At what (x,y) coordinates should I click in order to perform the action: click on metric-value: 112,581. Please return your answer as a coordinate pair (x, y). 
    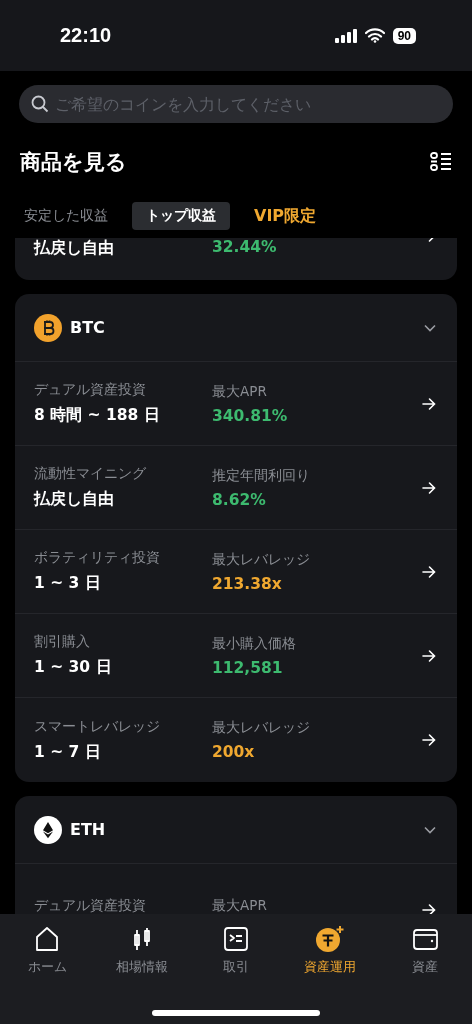
    Looking at the image, I should click on (248, 667).